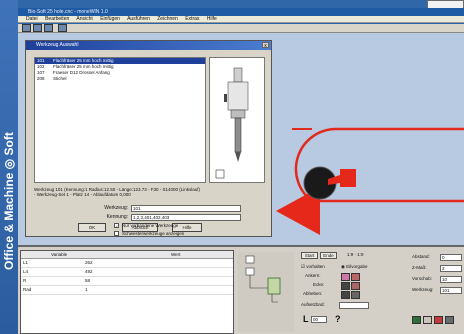 The height and width of the screenshot is (334, 464). I want to click on table-header: Variable Wert, so click(127, 255).